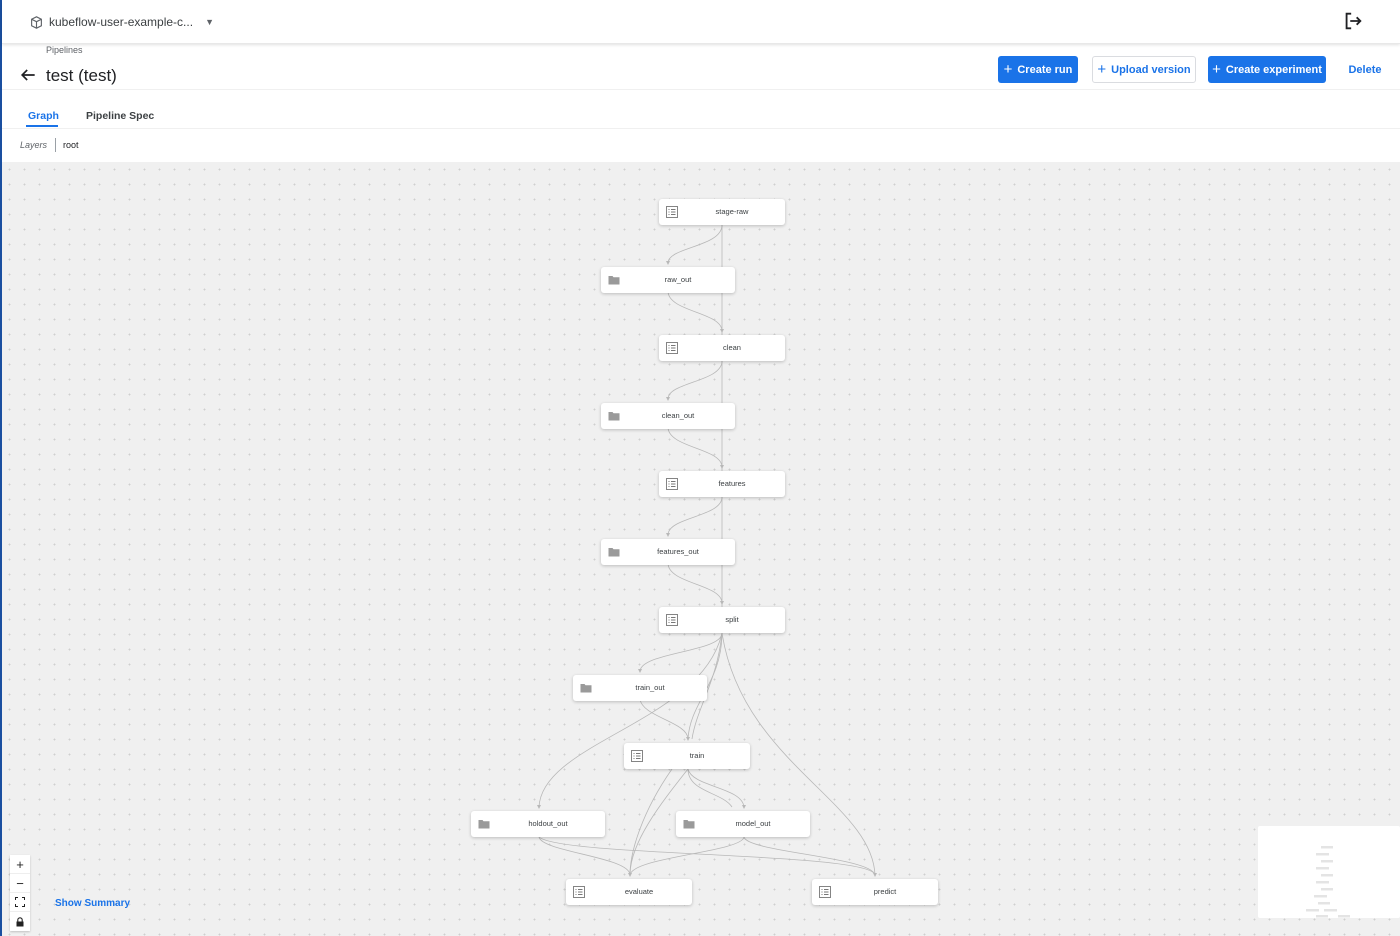 This screenshot has height=936, width=1400. What do you see at coordinates (1328, 882) in the screenshot?
I see `minimap-graph` at bounding box center [1328, 882].